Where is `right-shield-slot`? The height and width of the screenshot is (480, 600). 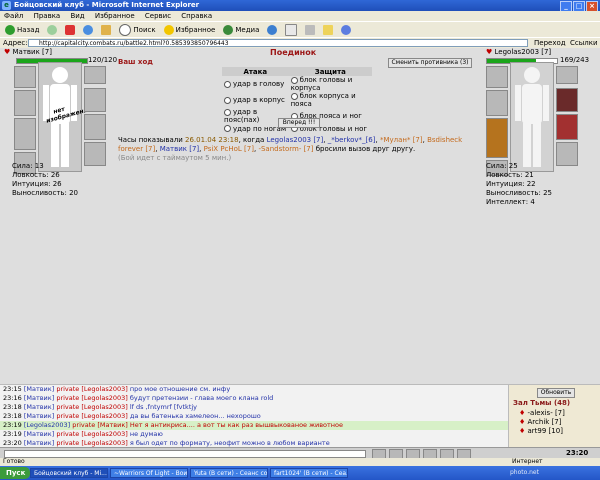 right-shield-slot is located at coordinates (567, 127).